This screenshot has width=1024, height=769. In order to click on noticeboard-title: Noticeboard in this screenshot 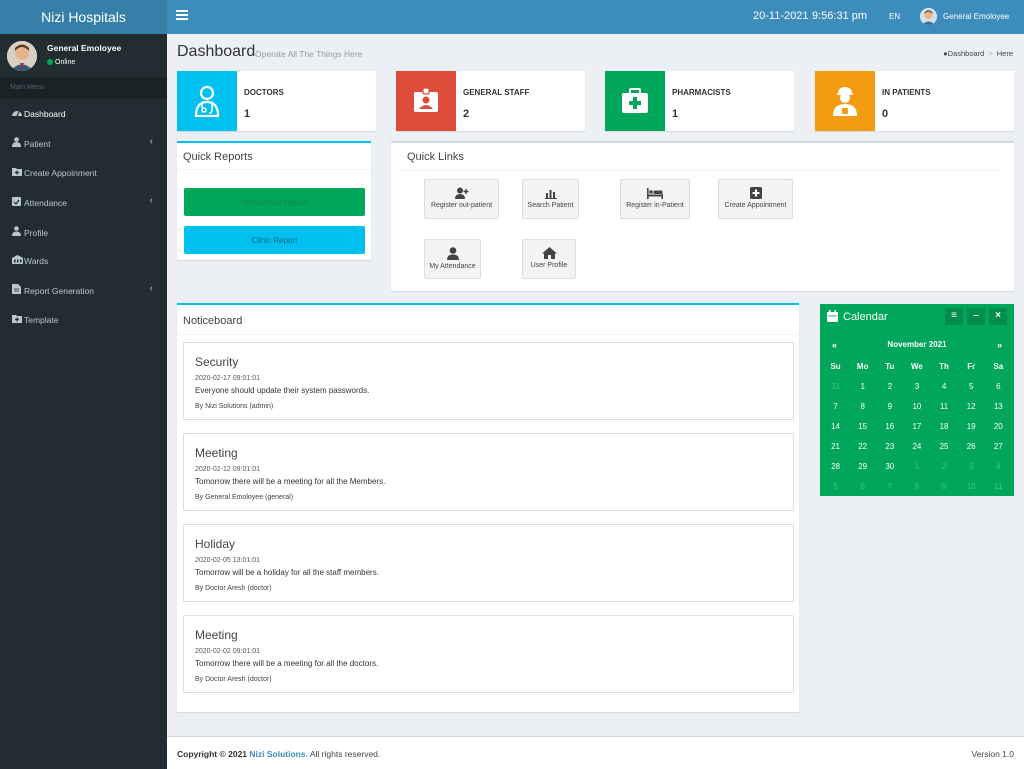, I will do `click(213, 321)`.